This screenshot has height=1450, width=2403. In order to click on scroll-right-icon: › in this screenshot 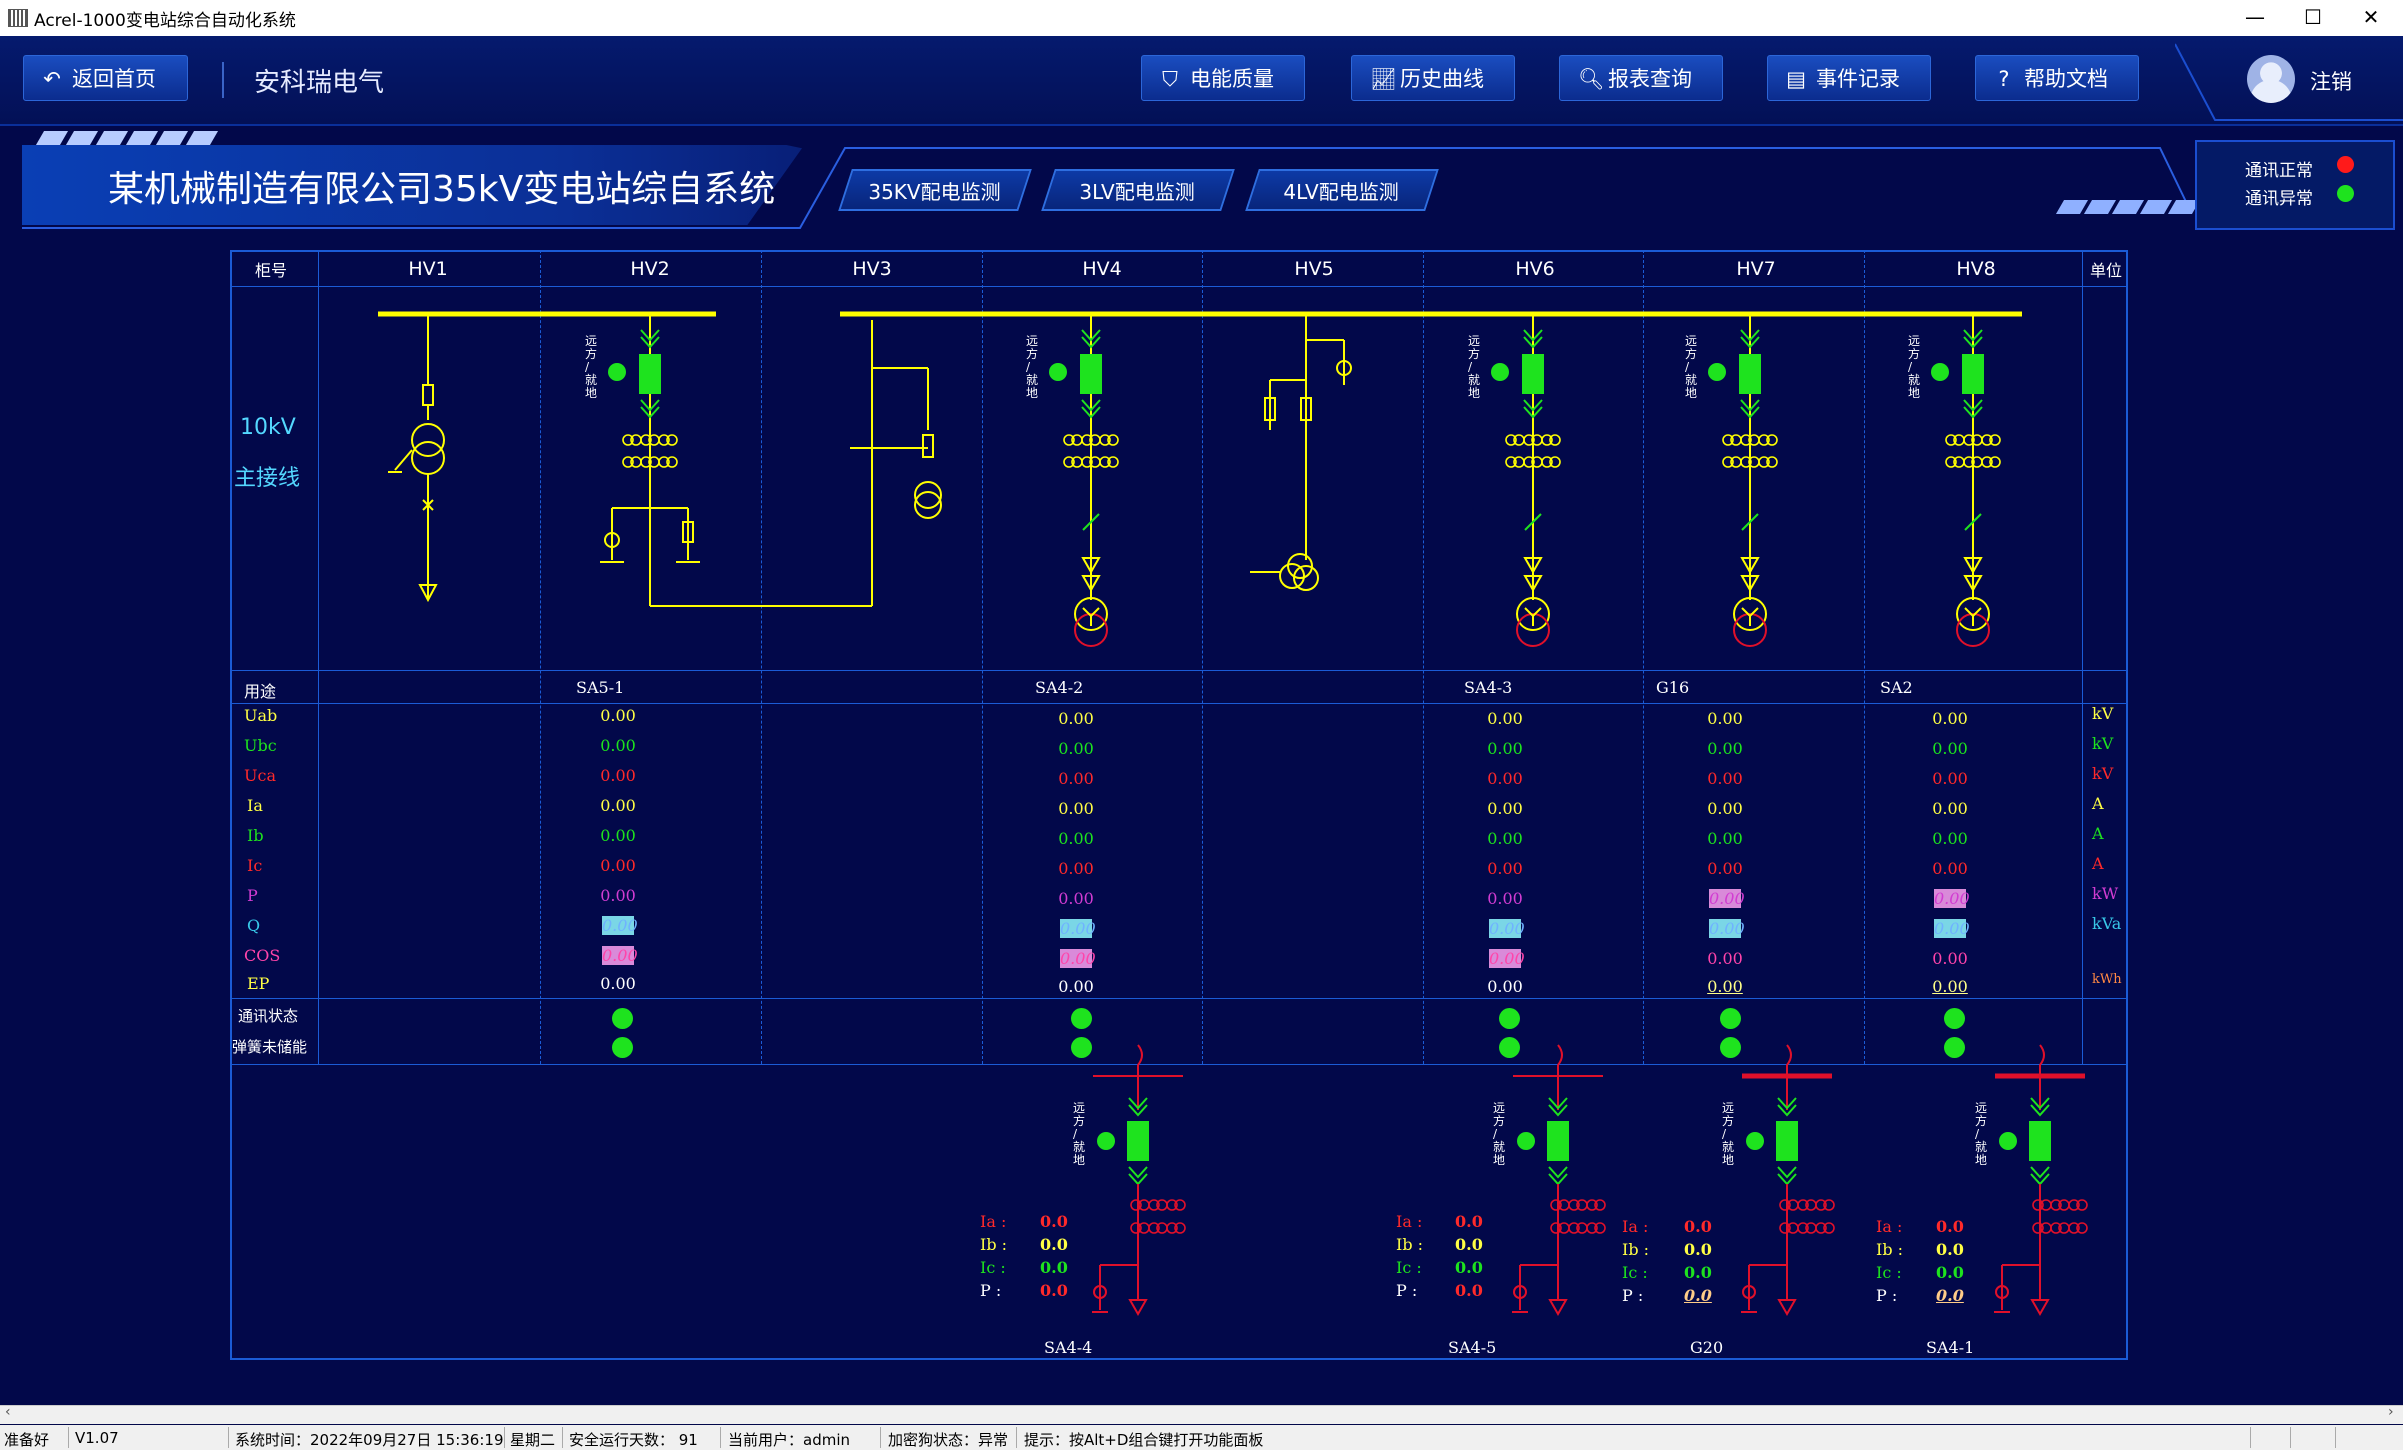, I will do `click(2391, 1412)`.